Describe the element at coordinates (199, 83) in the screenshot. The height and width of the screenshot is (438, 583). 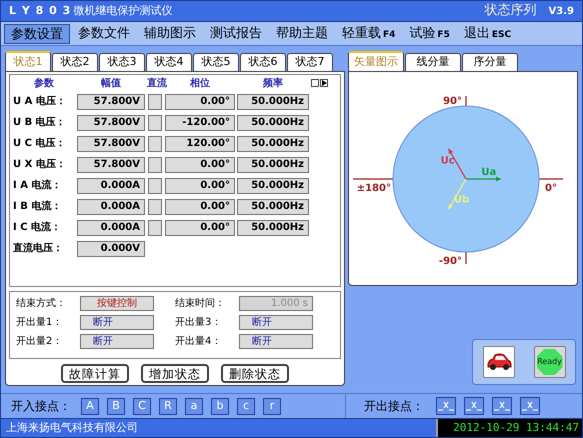
I see `column-header: 相位` at that location.